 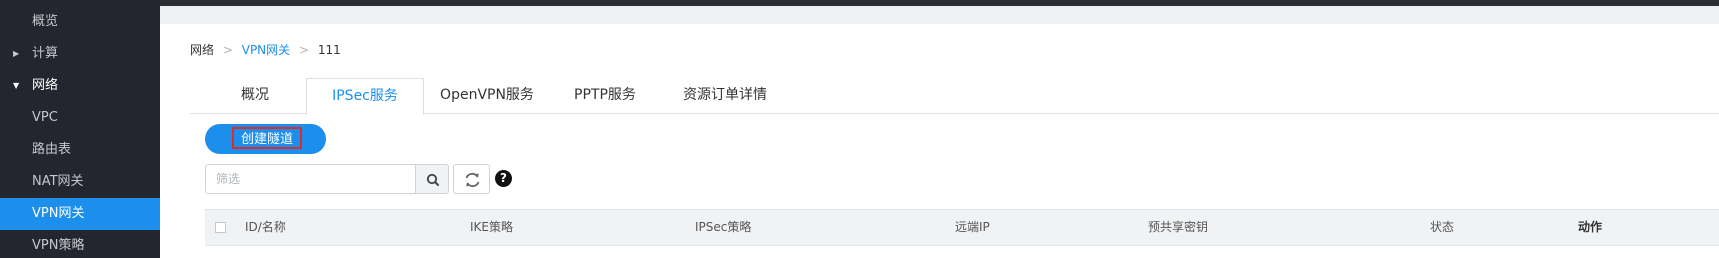 What do you see at coordinates (16, 85) in the screenshot?
I see `caret-down-icon: ▼` at bounding box center [16, 85].